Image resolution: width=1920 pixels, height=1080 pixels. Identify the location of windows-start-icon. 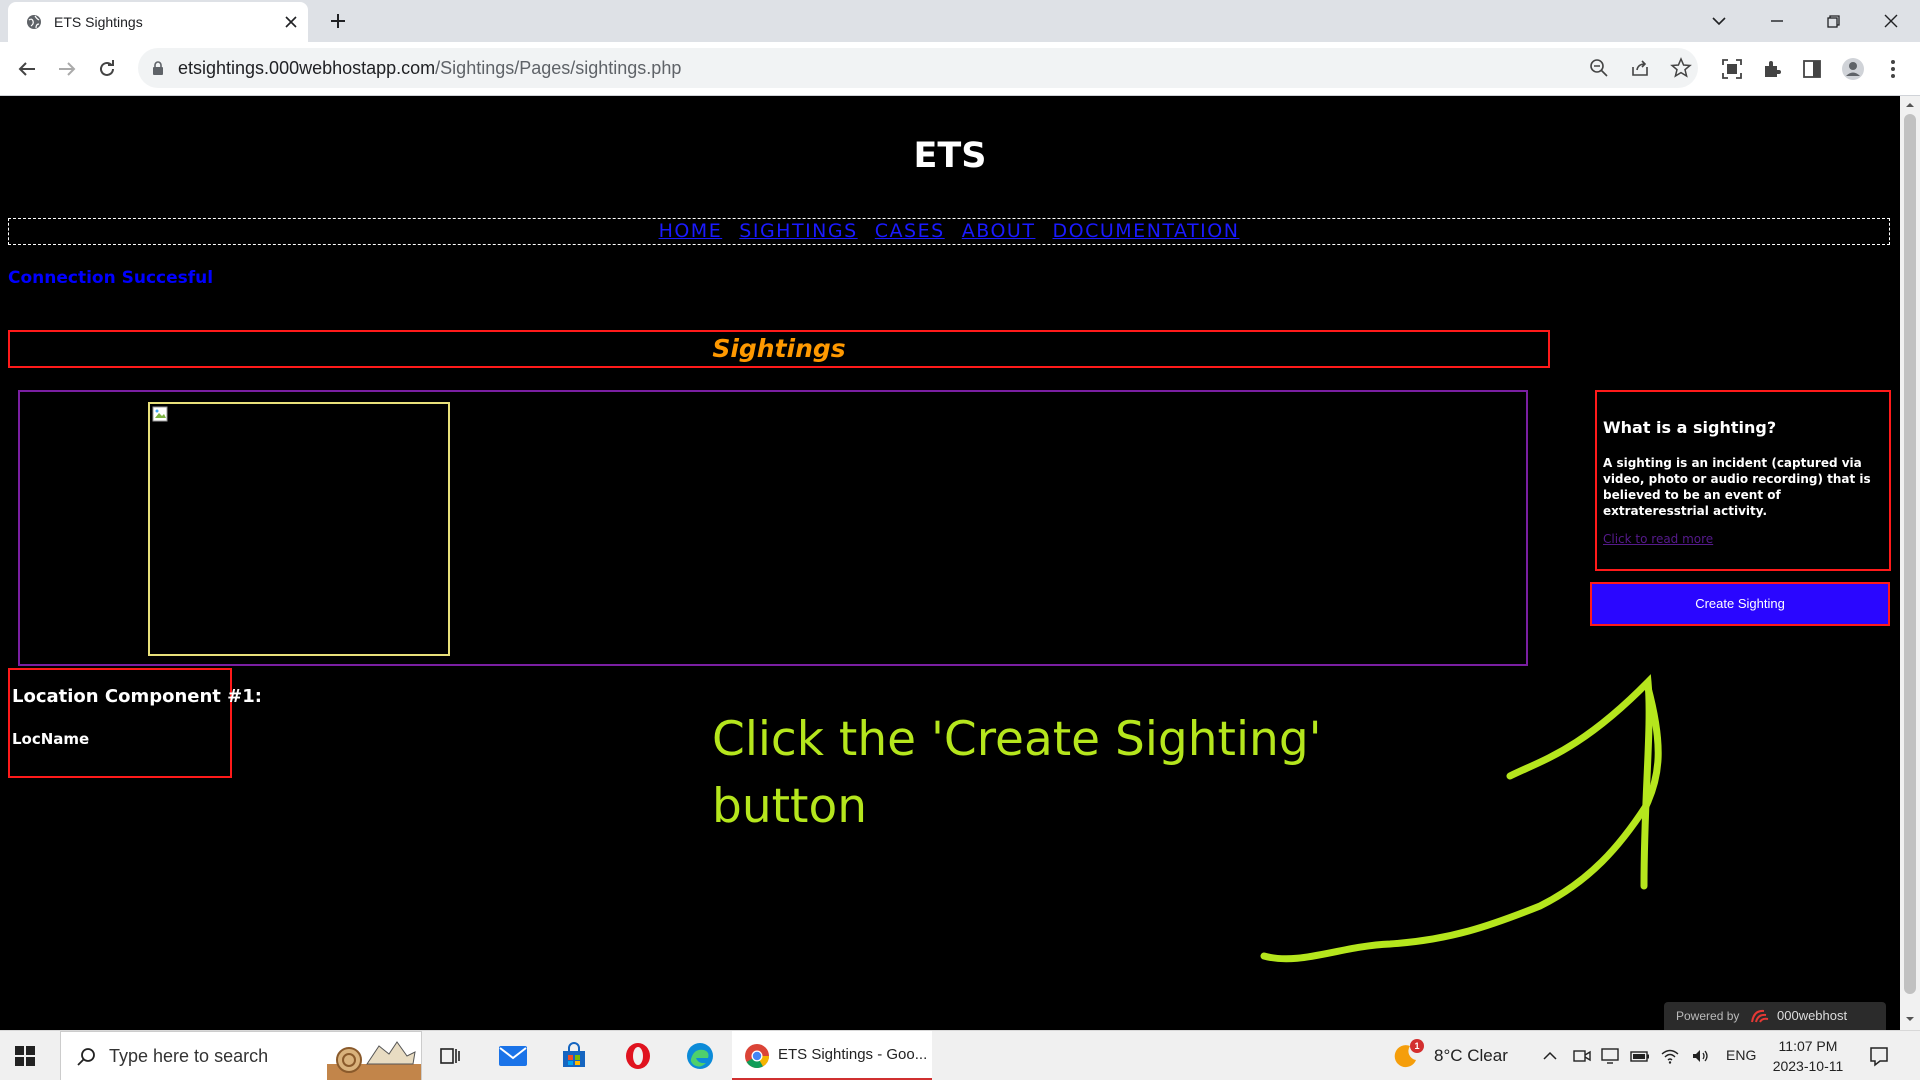
(25, 1056).